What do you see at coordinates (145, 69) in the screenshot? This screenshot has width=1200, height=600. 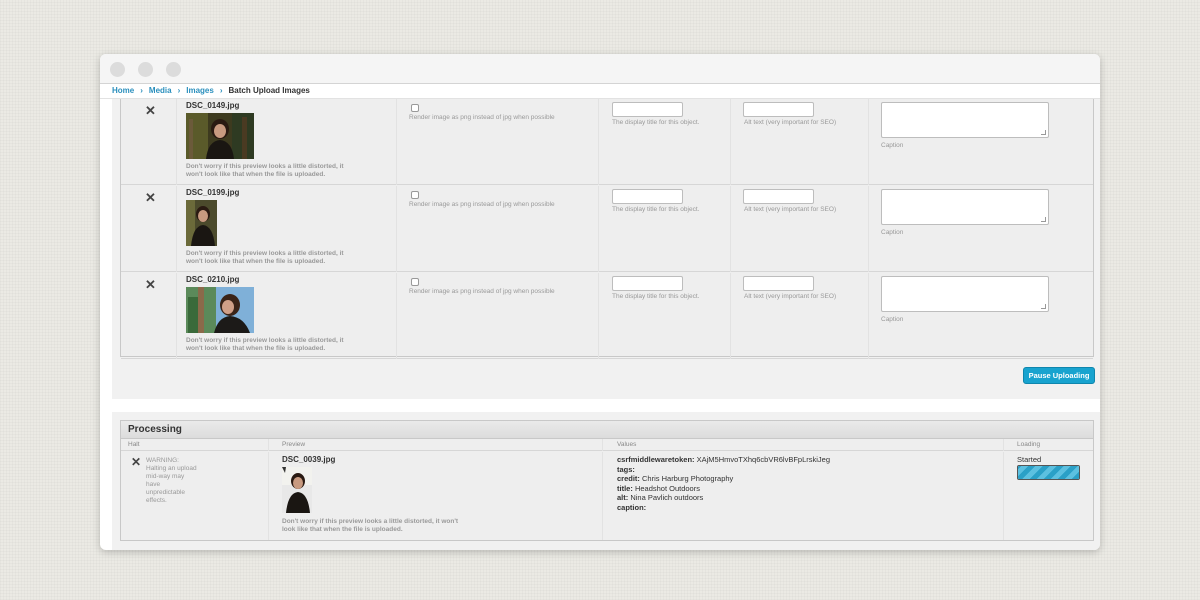 I see `window-minimize-dot` at bounding box center [145, 69].